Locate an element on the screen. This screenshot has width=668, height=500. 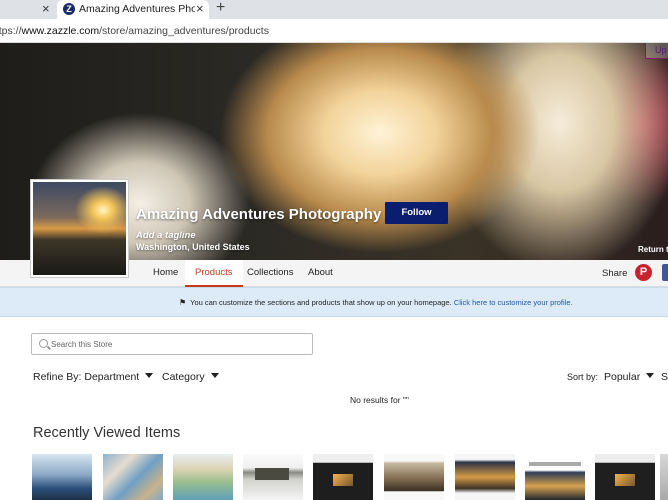
tab-title: Amazing Adventures Photography is located at coordinates (137, 9).